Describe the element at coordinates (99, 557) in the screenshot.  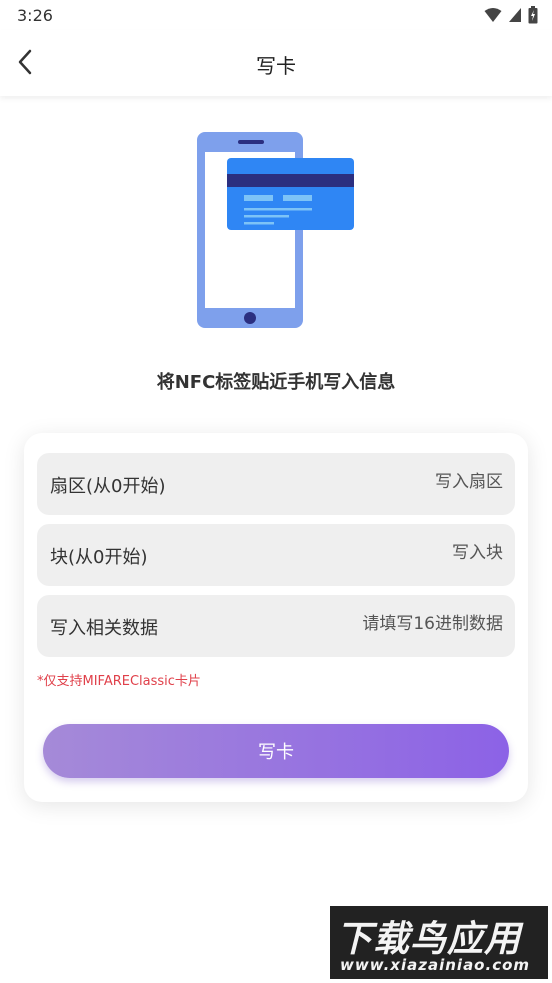
I see `block-label: 块(从0开始)` at that location.